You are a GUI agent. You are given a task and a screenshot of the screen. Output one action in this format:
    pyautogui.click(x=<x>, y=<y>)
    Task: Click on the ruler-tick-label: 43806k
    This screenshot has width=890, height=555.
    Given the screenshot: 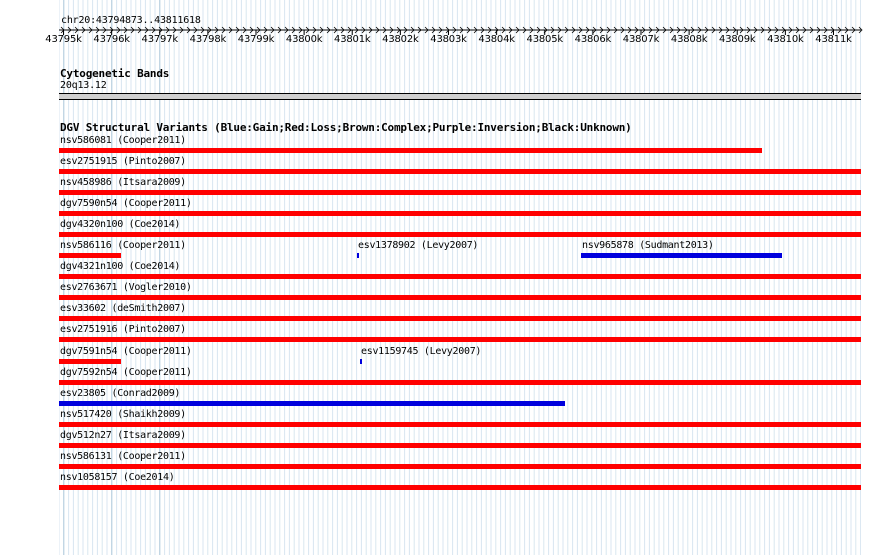 What is the action you would take?
    pyautogui.click(x=593, y=39)
    